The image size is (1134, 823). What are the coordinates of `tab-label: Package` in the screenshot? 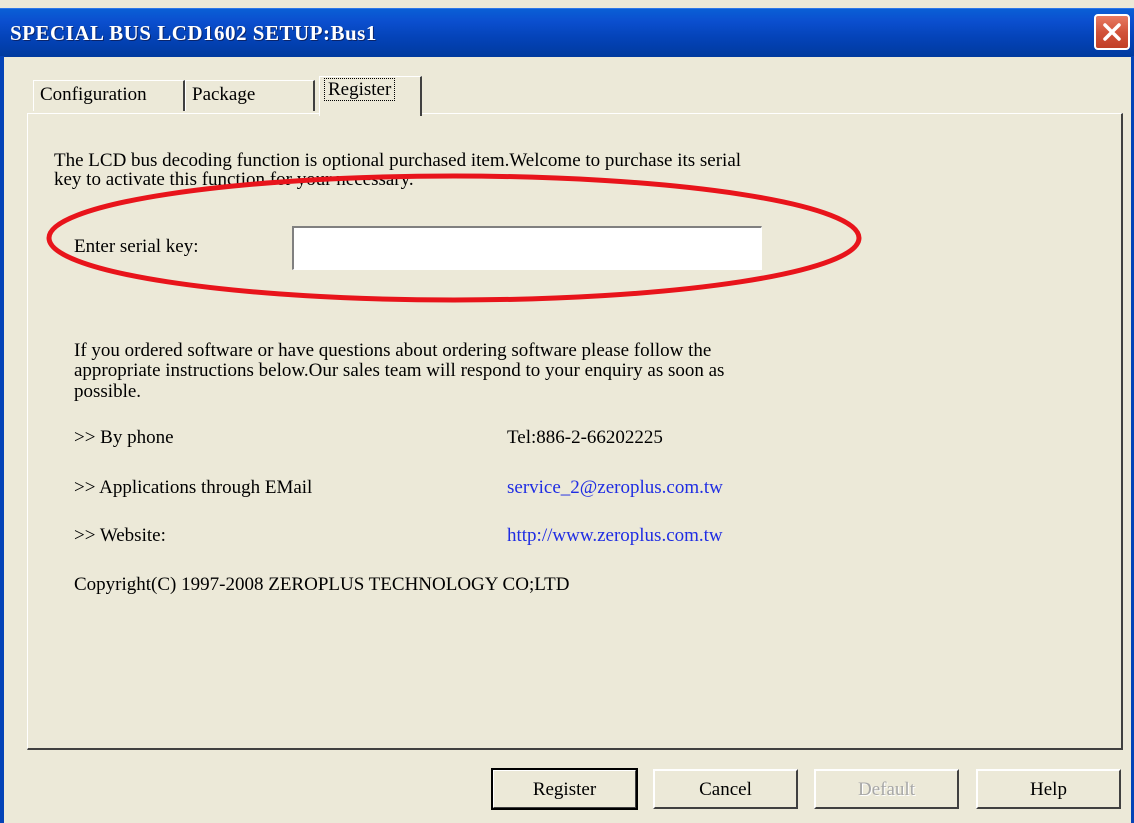 It's located at (224, 94).